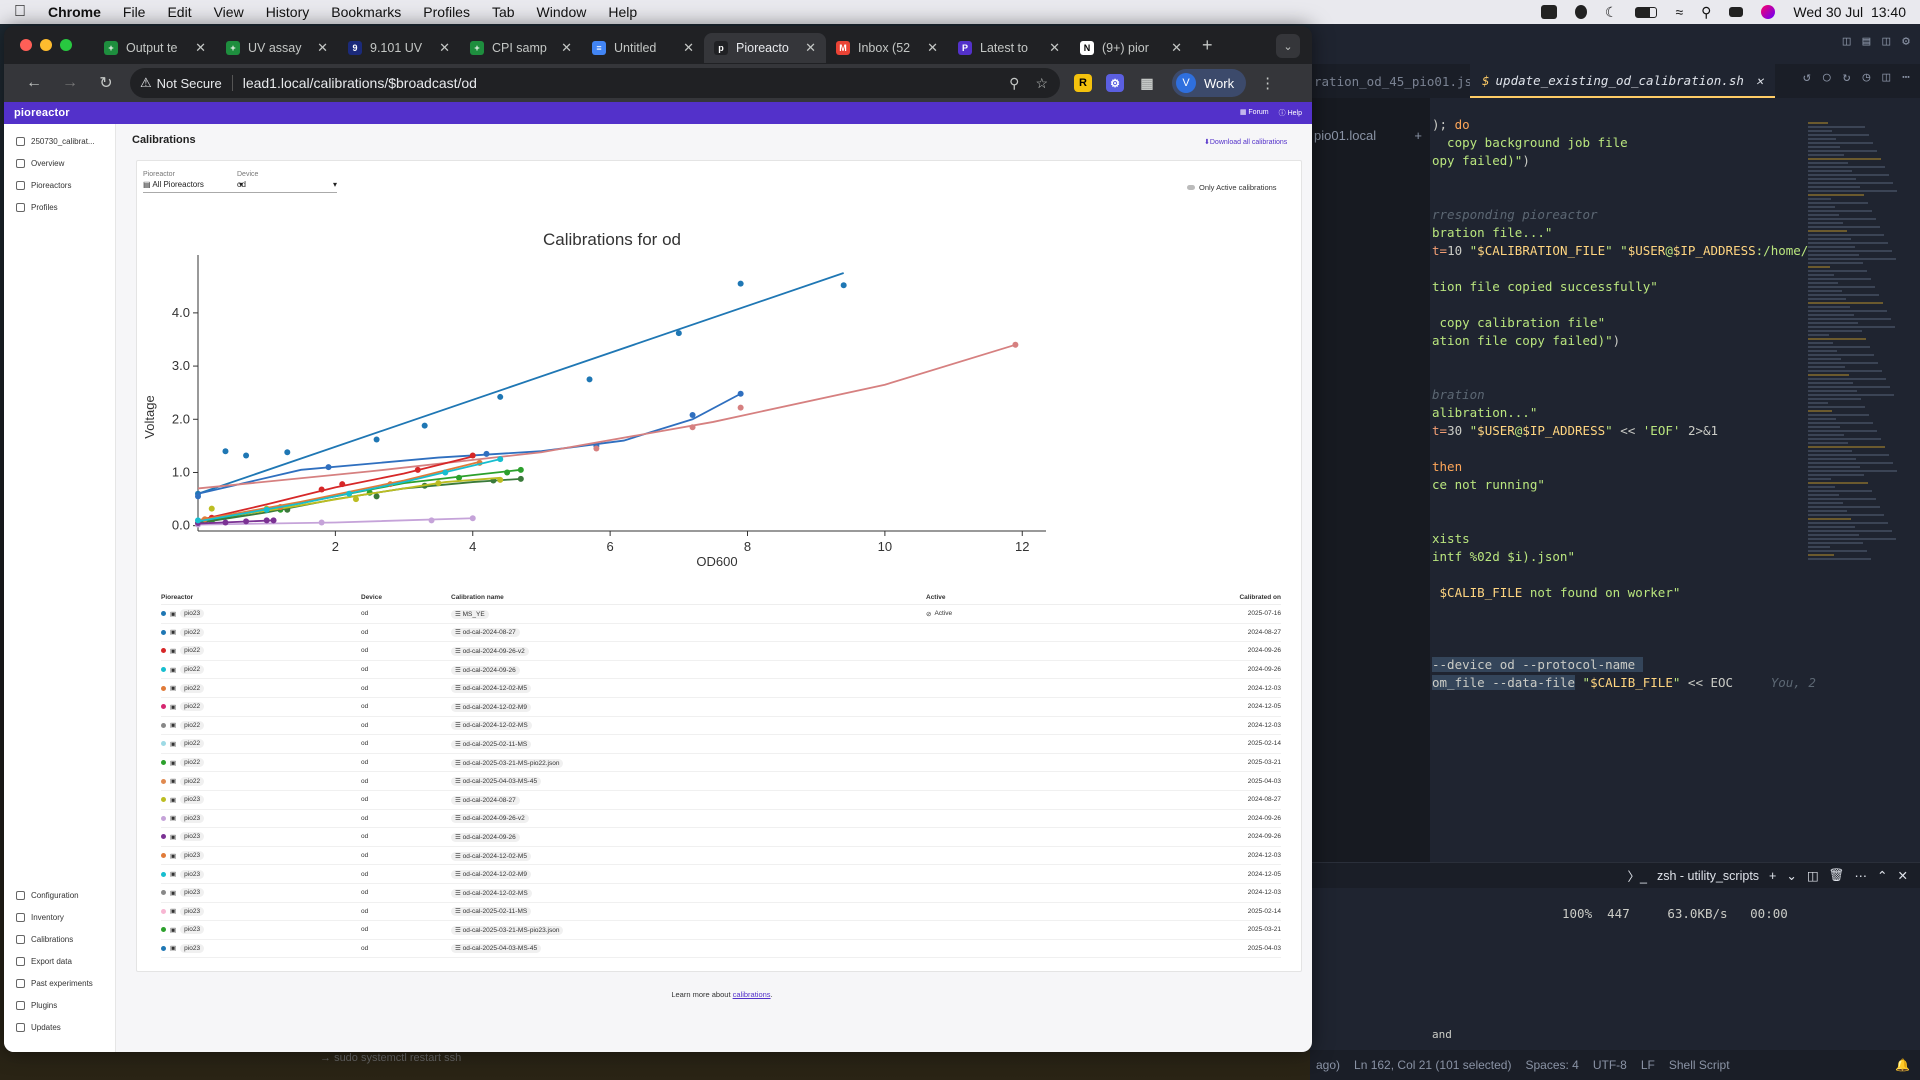 This screenshot has width=1920, height=1080. Describe the element at coordinates (1736, 12) in the screenshot. I see `control-center-icon` at that location.